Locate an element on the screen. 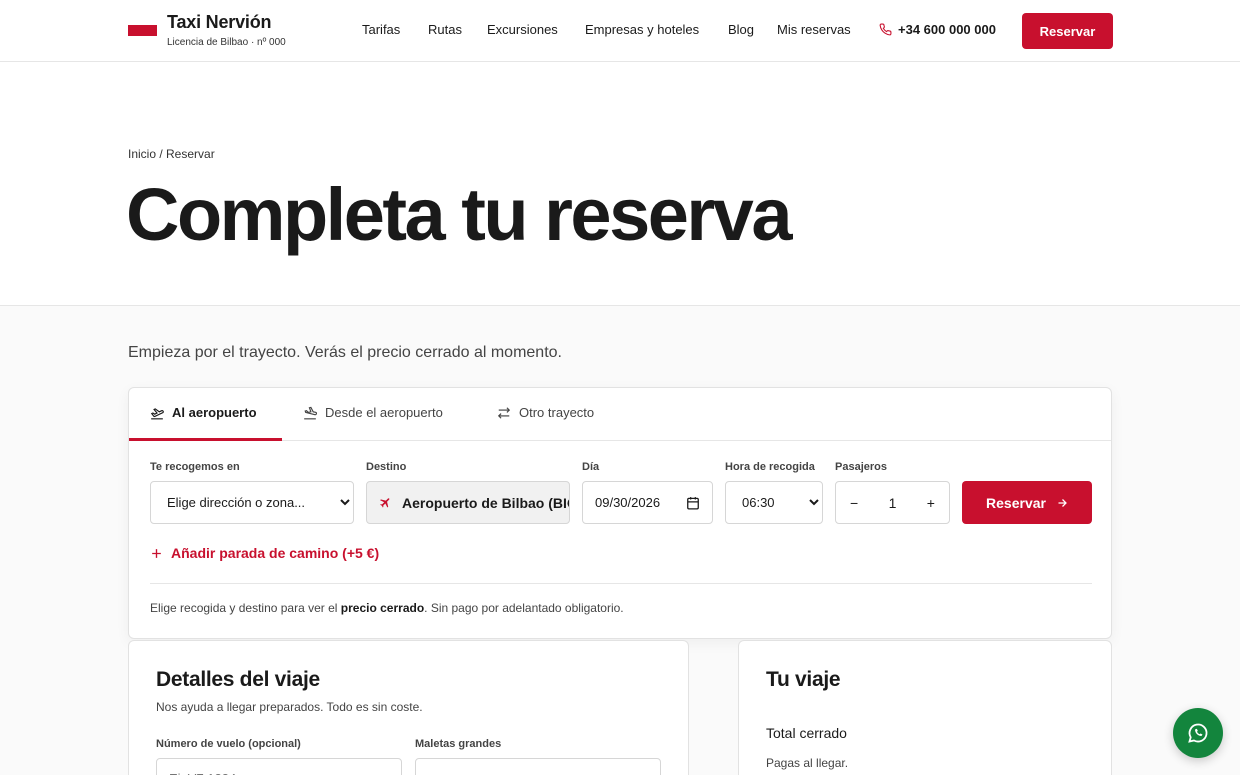 The height and width of the screenshot is (775, 1240). calendar-icon is located at coordinates (693, 503).